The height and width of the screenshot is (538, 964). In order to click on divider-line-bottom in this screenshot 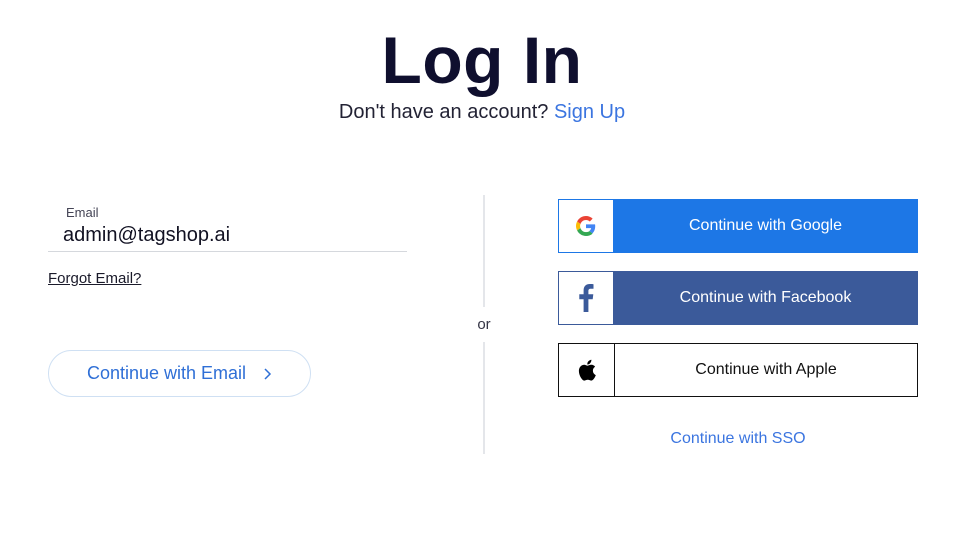, I will do `click(484, 398)`.